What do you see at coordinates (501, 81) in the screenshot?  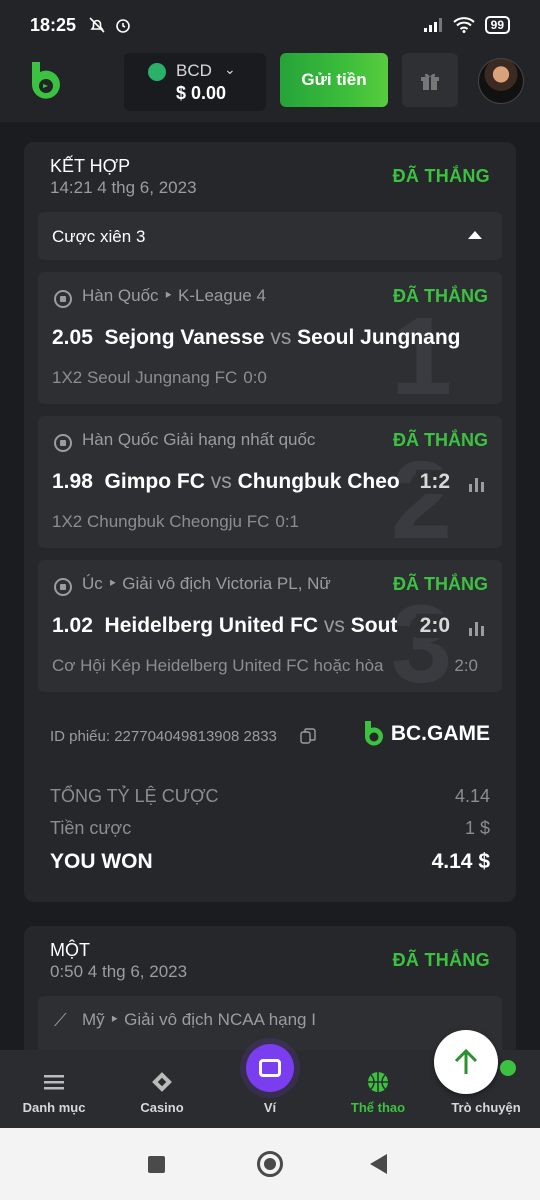 I see `avatar` at bounding box center [501, 81].